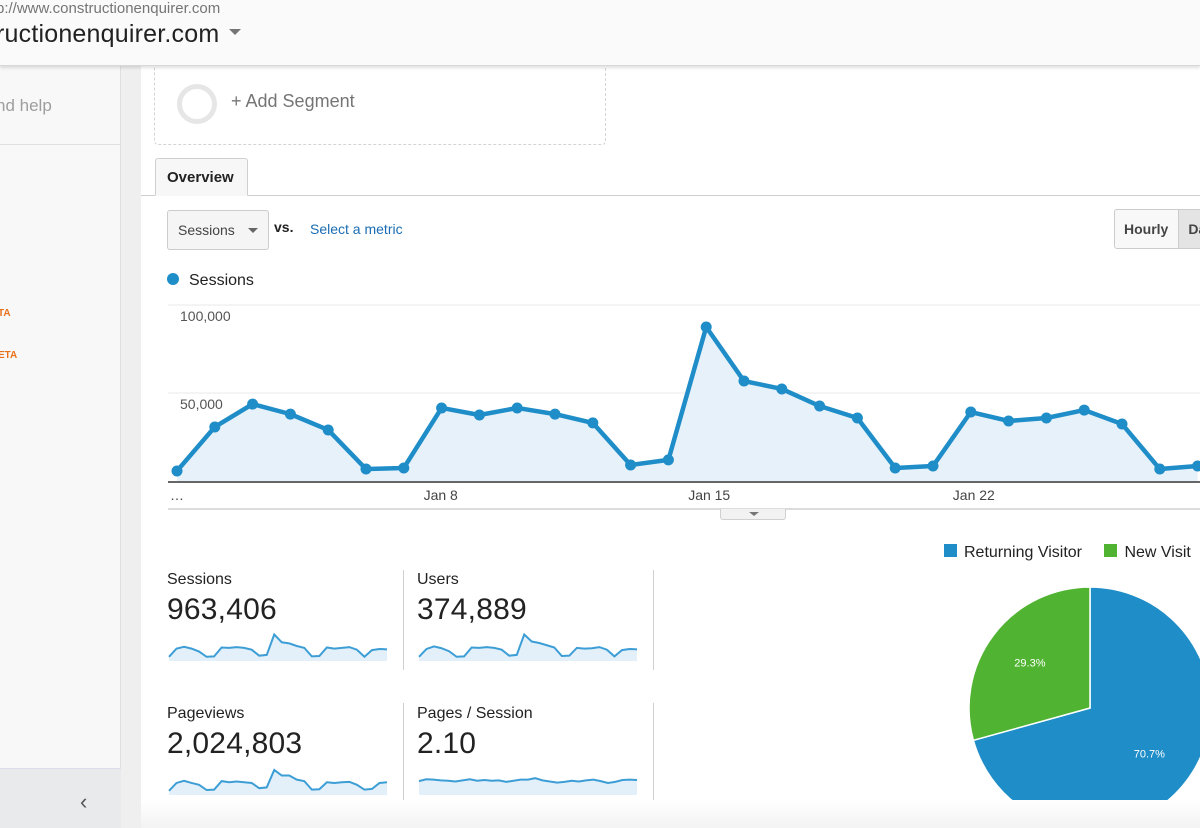 This screenshot has height=828, width=1200. Describe the element at coordinates (222, 609) in the screenshot. I see `kpi-value: 963,406` at that location.